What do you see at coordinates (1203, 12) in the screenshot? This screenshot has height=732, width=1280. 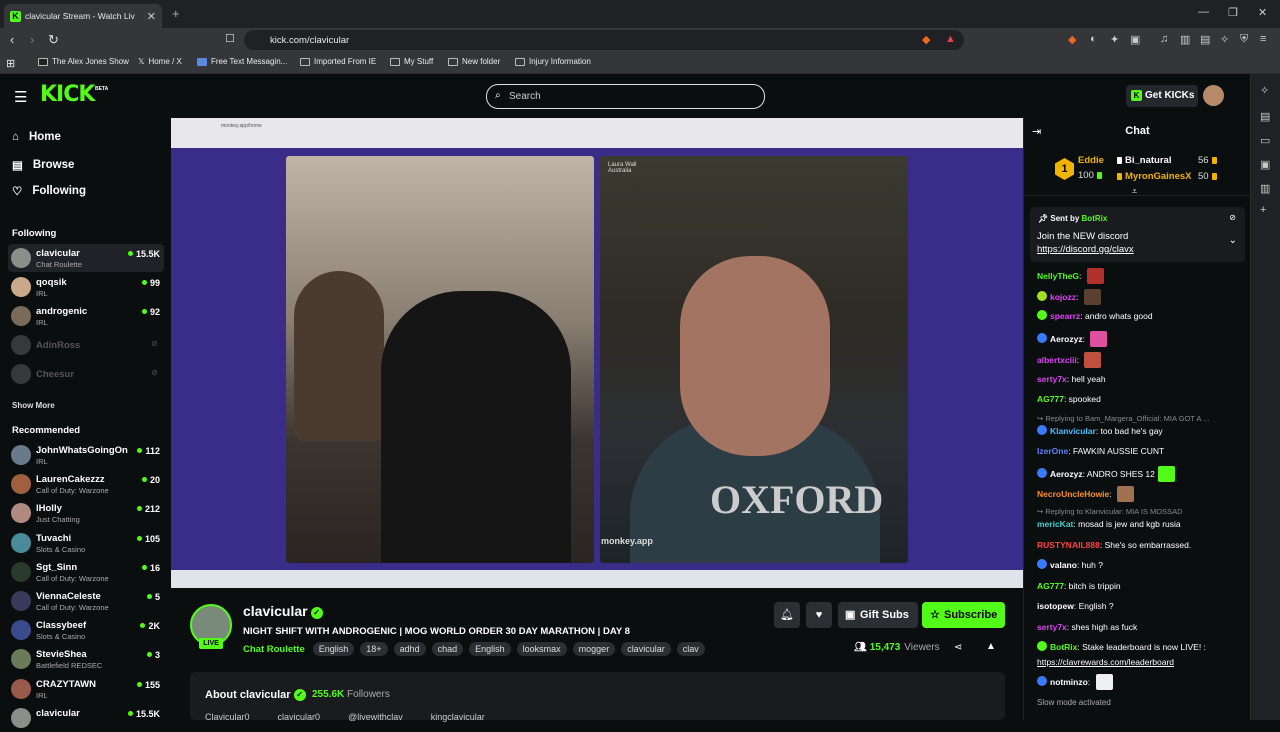 I see `minimize-icon: —` at bounding box center [1203, 12].